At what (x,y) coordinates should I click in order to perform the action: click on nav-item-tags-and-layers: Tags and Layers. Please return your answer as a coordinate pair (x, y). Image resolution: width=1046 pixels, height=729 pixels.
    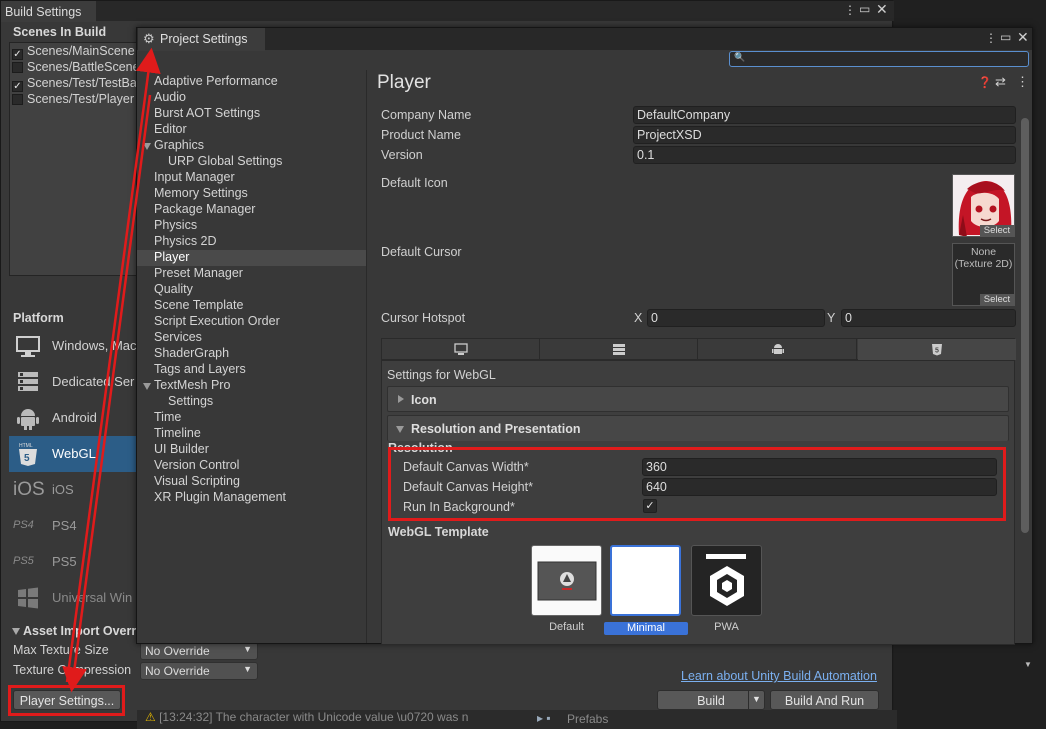
    Looking at the image, I should click on (200, 370).